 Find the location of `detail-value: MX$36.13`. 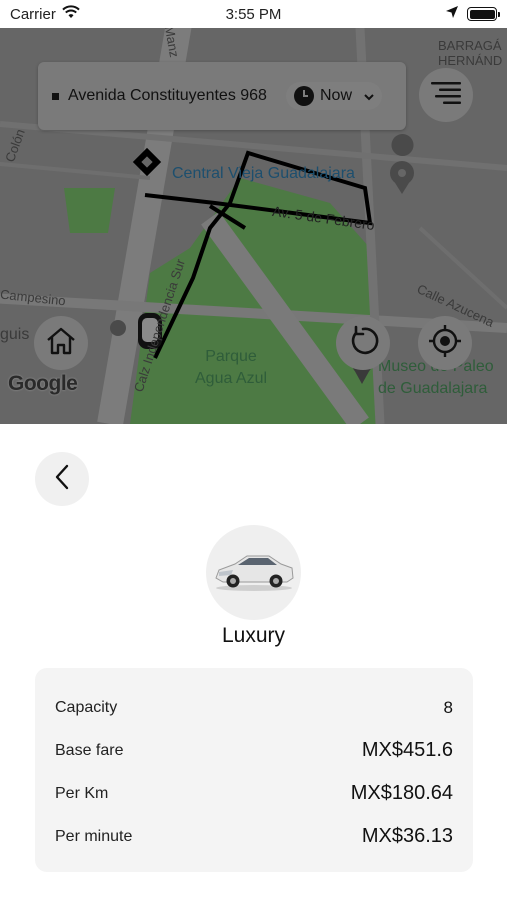

detail-value: MX$36.13 is located at coordinates (407, 836).